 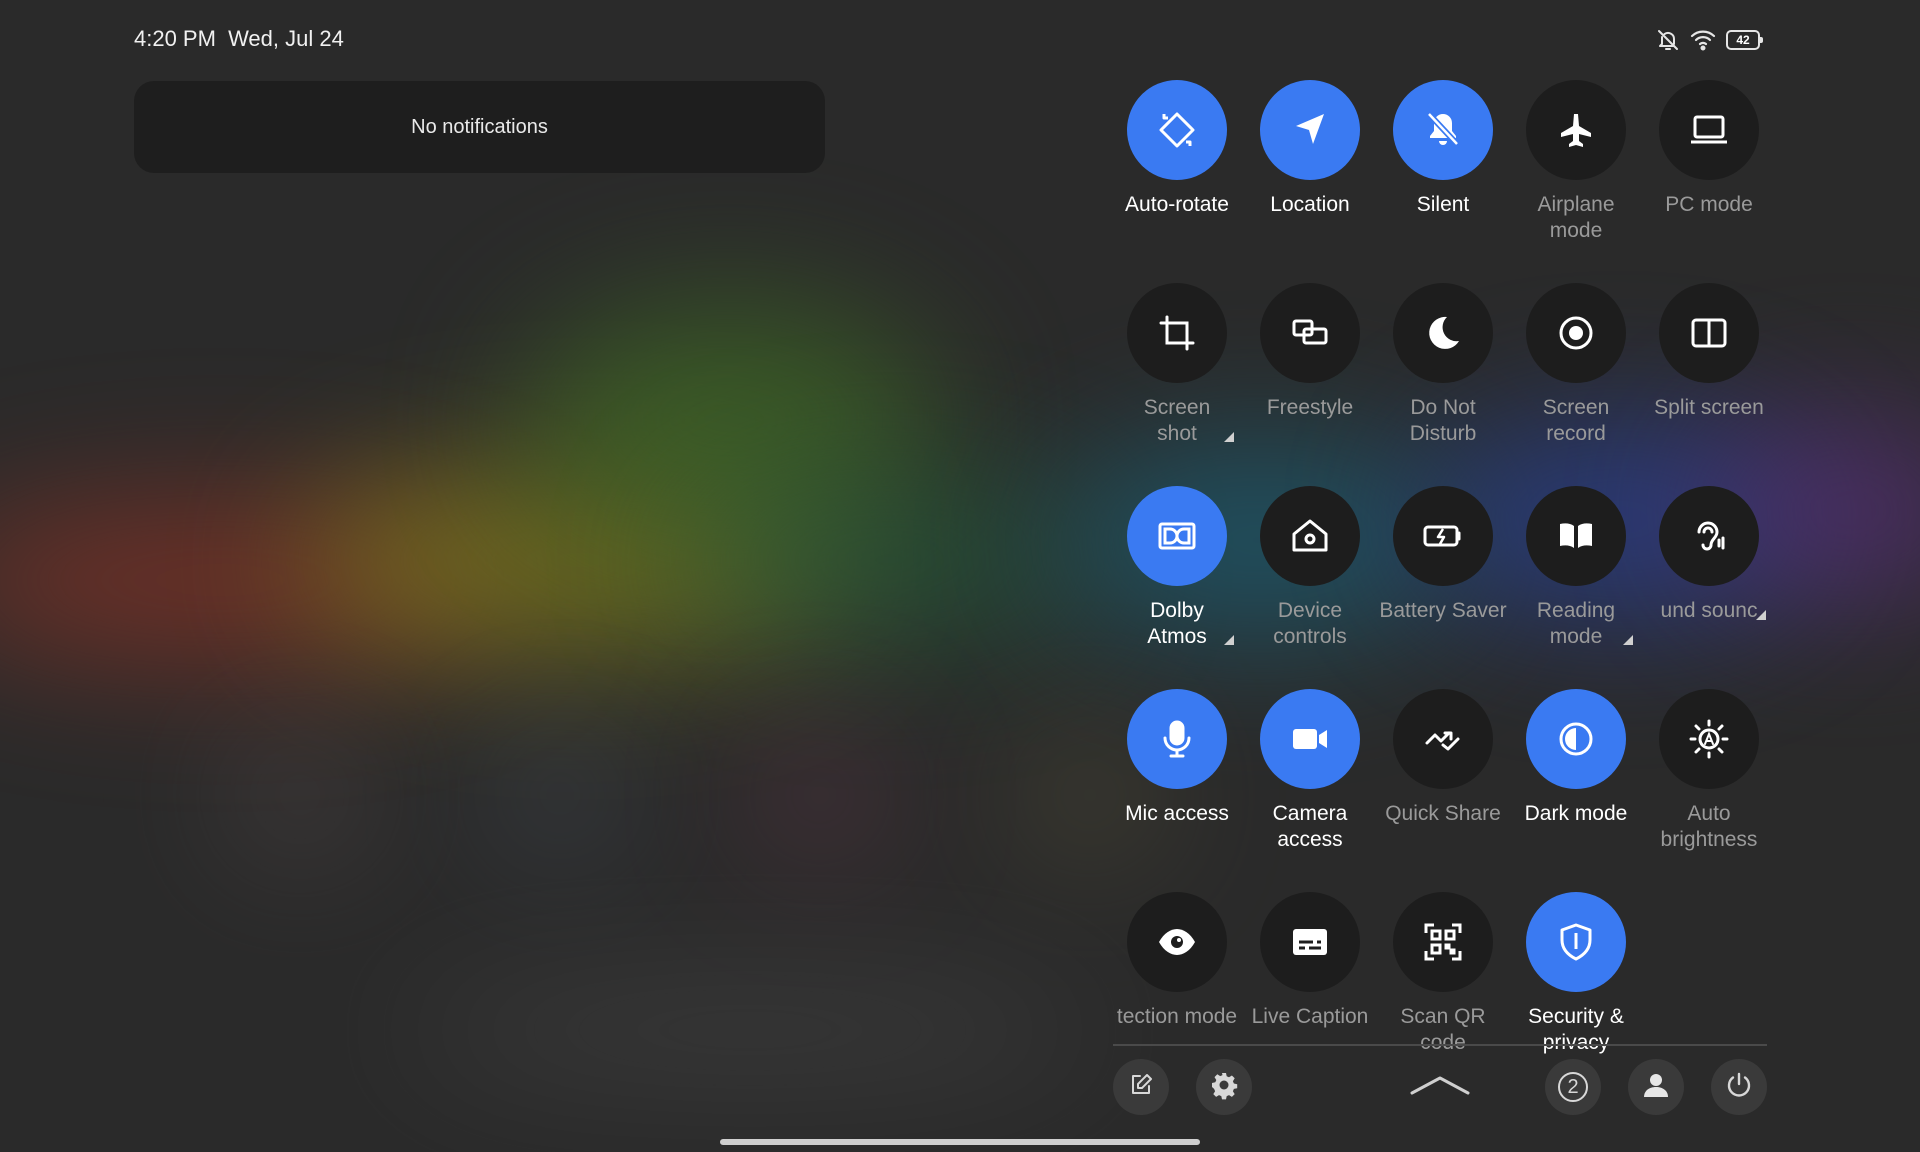 I want to click on collapse-button, so click(x=1440, y=1087).